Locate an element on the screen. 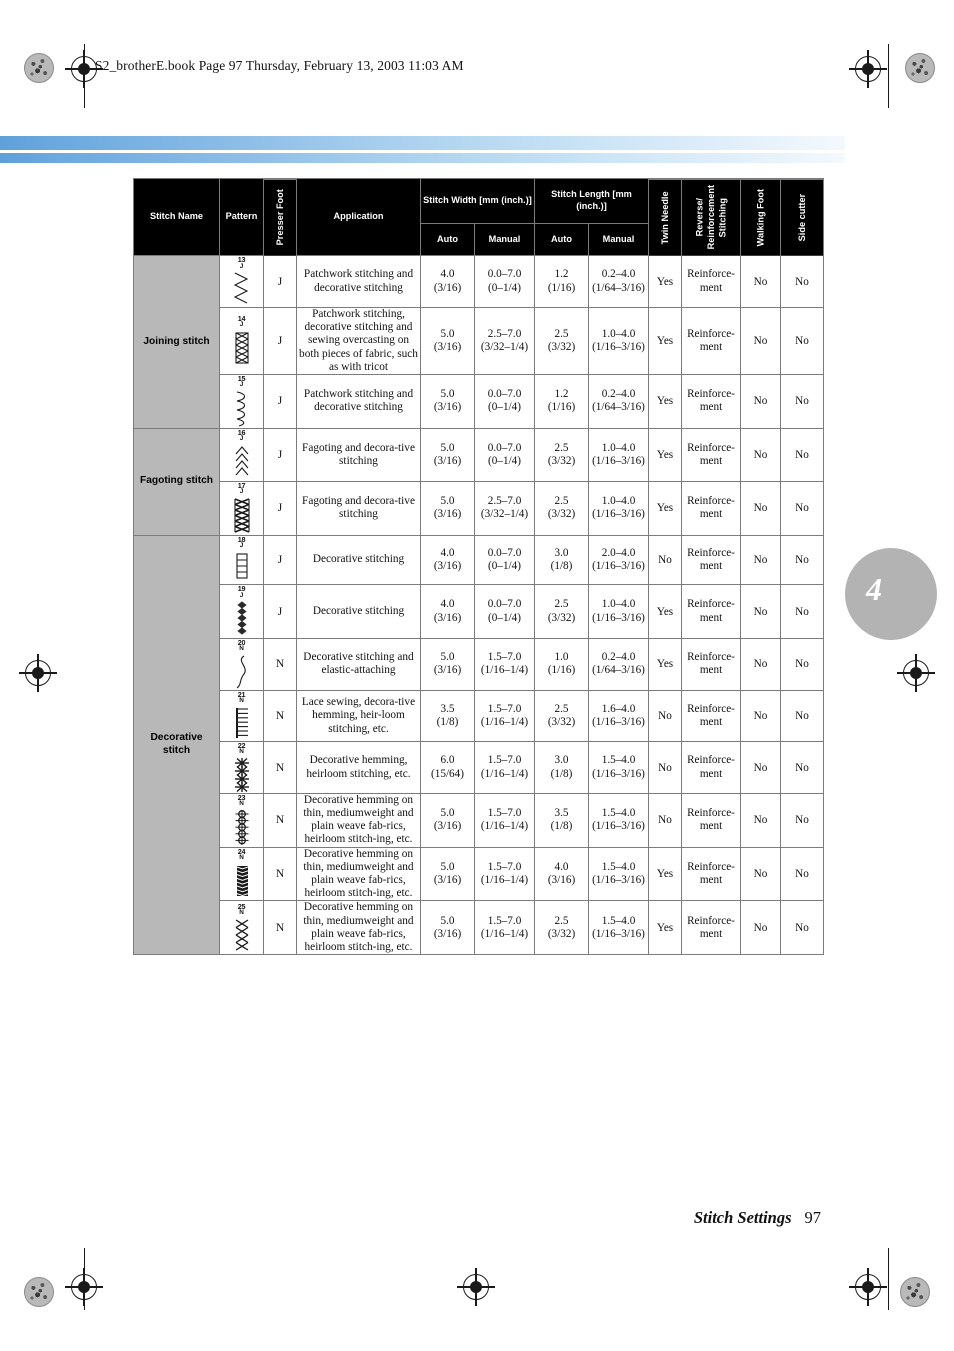 This screenshot has width=954, height=1351. stitch-length-manual-value: 1.6–4.0 (1/16–3/16) is located at coordinates (618, 716).